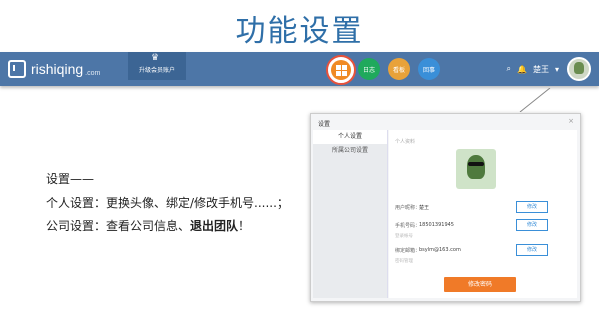  I want to click on field-label: 用户昵称：, so click(408, 208).